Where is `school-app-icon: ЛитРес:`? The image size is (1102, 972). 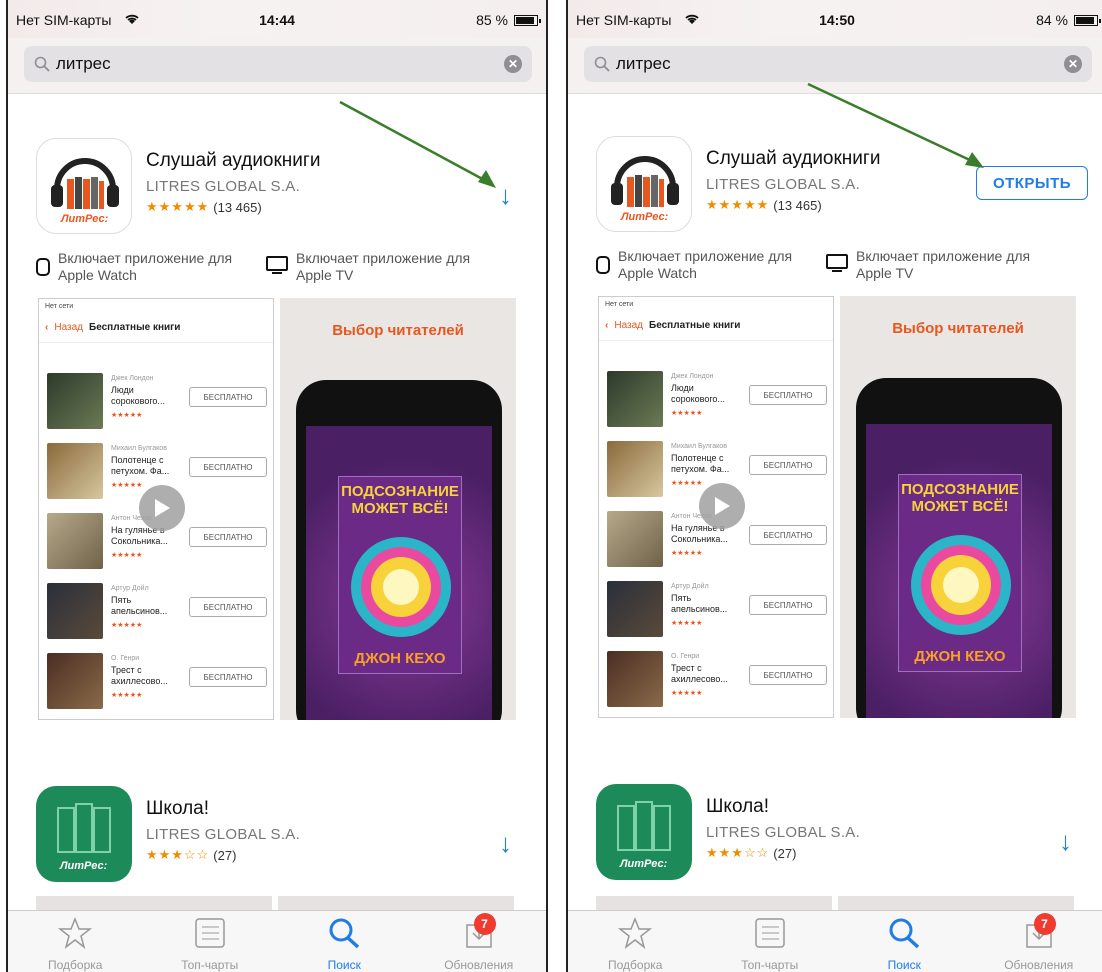 school-app-icon: ЛитРес: is located at coordinates (84, 834).